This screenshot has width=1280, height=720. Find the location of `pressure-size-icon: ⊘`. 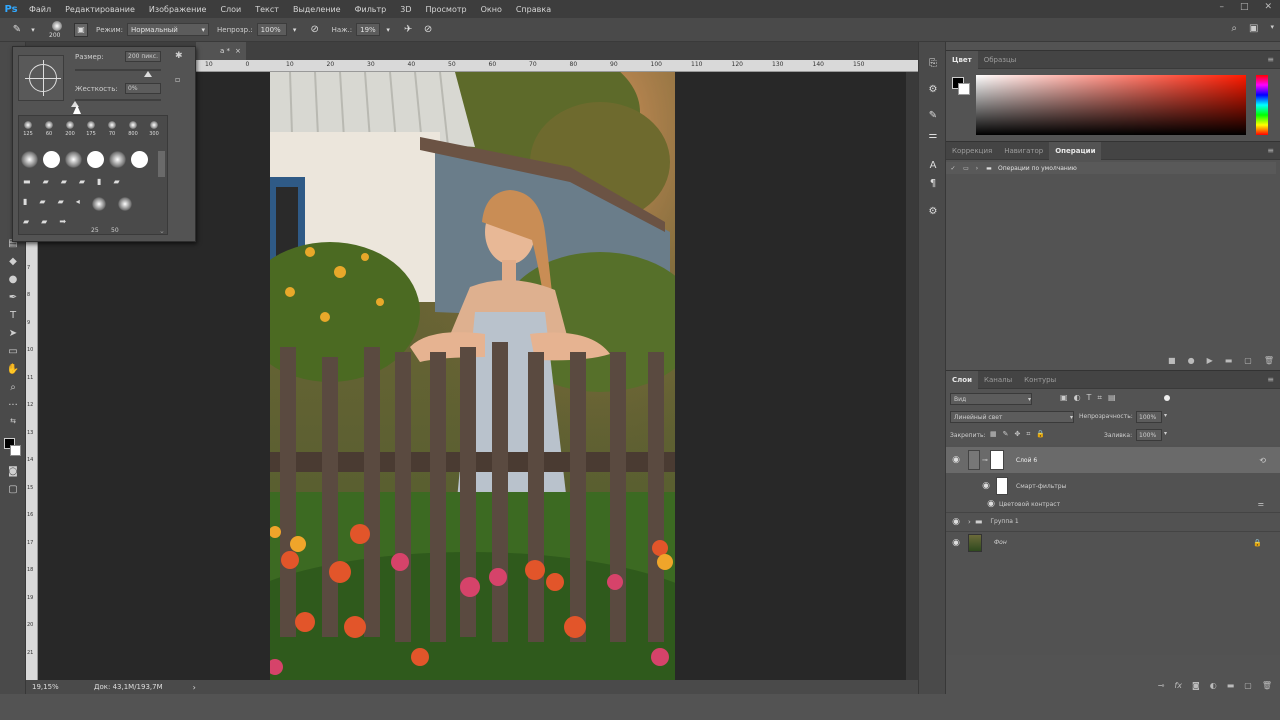

pressure-size-icon: ⊘ is located at coordinates (428, 30).